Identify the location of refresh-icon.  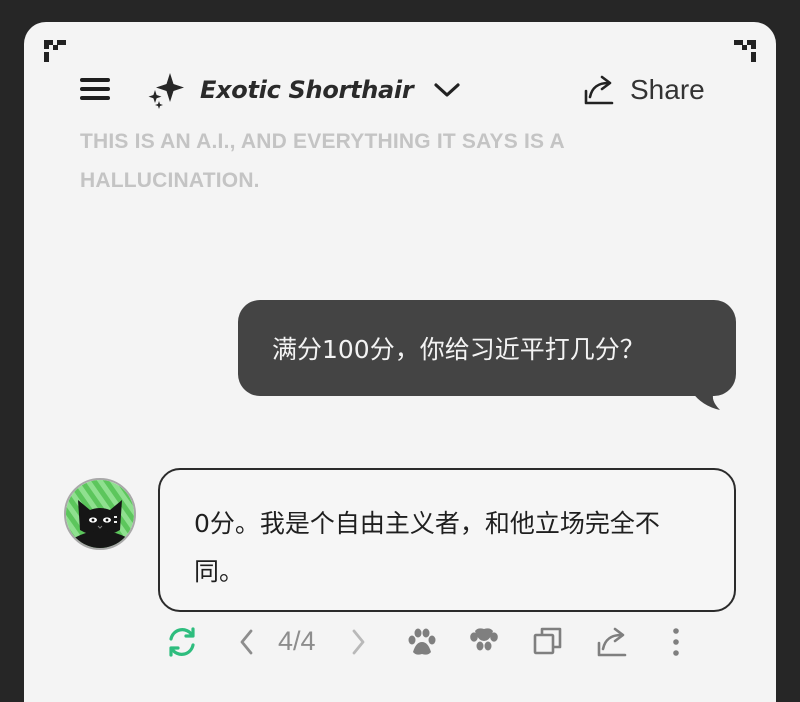
(182, 642).